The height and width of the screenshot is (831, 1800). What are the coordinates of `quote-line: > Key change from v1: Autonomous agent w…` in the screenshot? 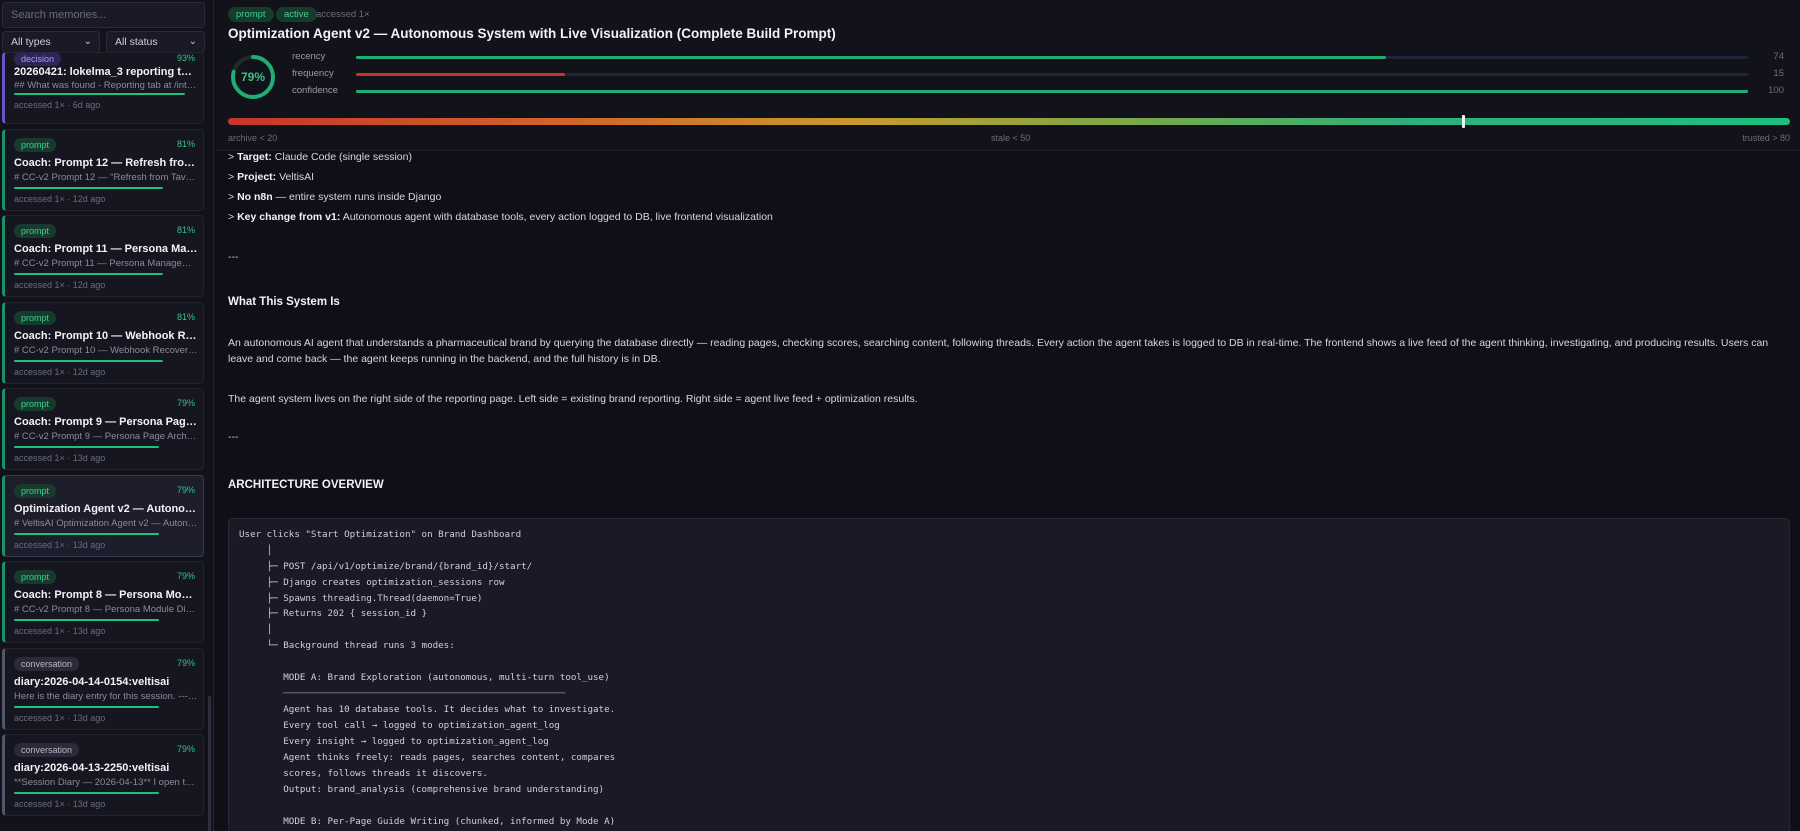 It's located at (500, 217).